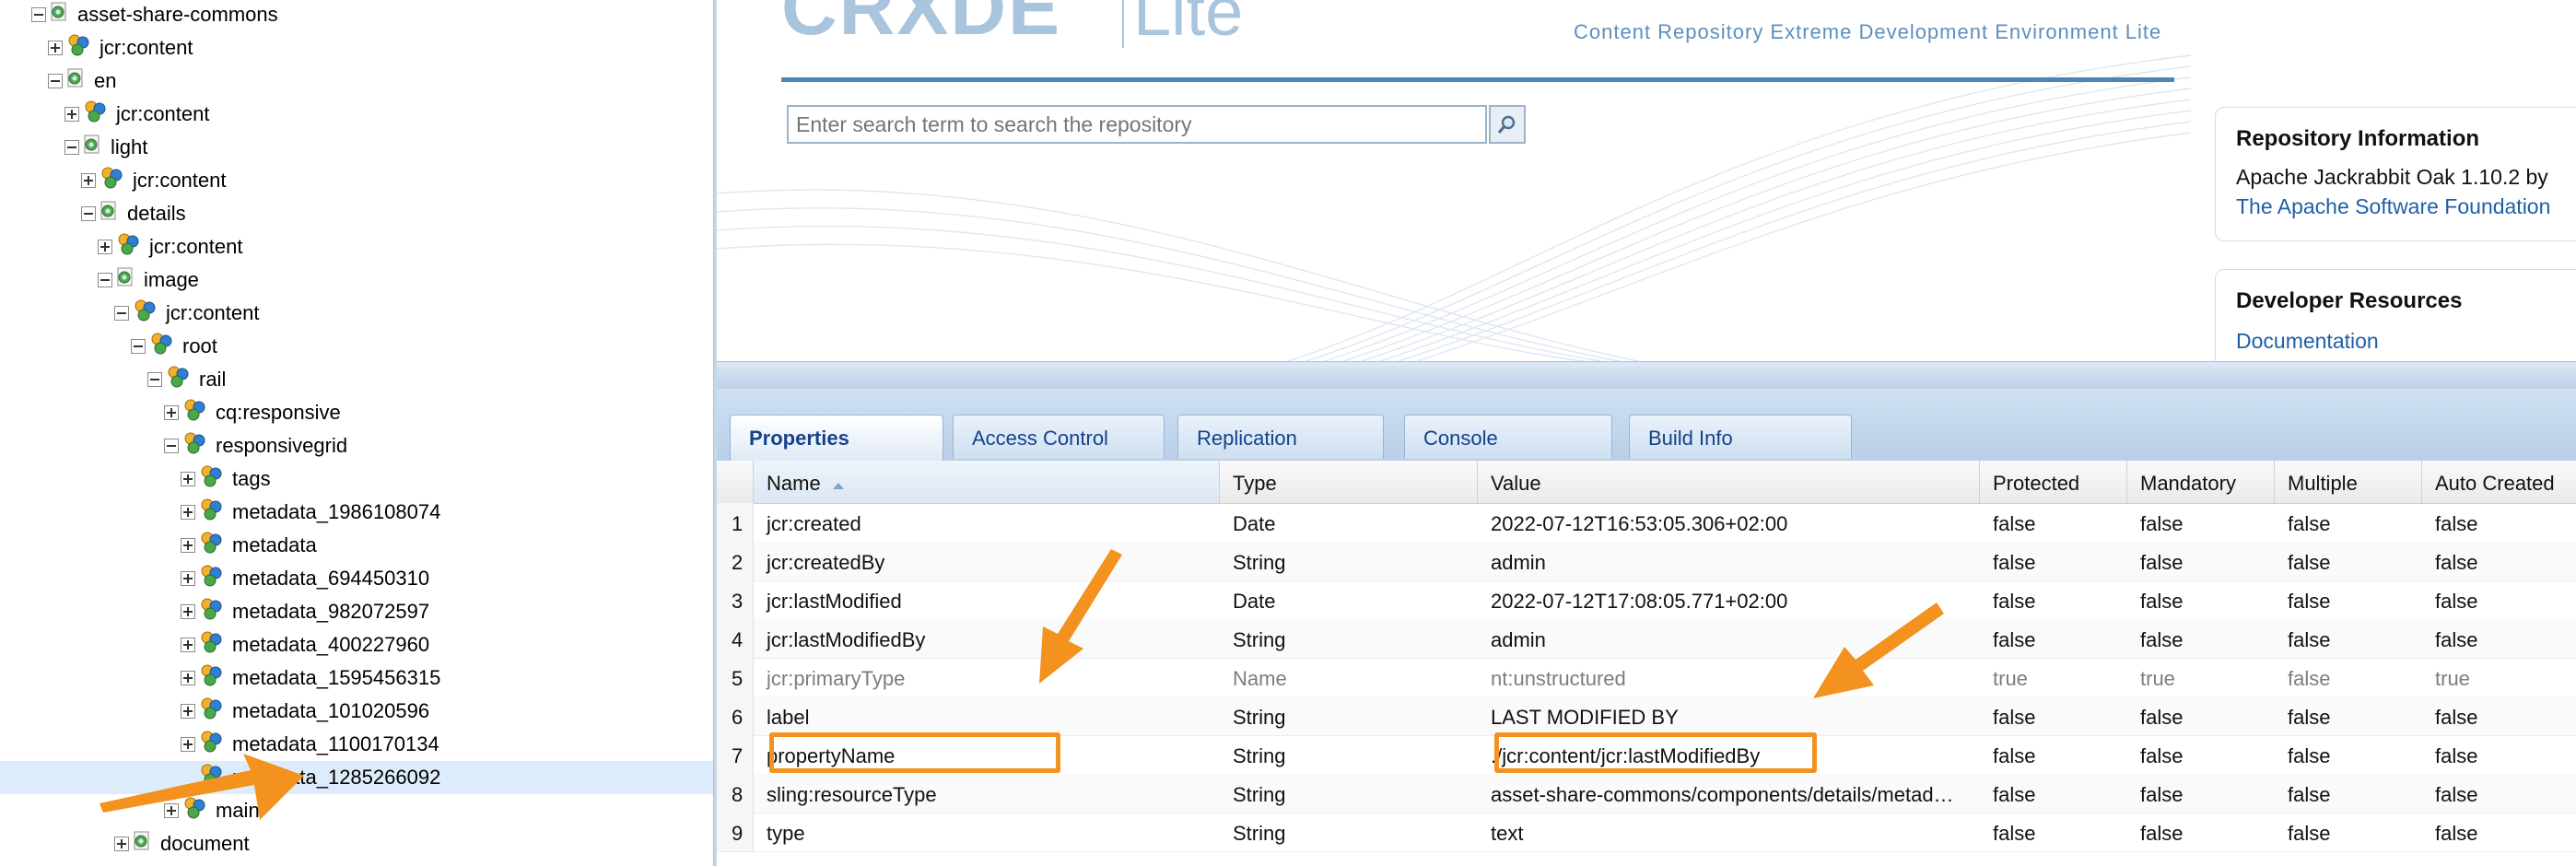 The height and width of the screenshot is (866, 2576). Describe the element at coordinates (2053, 677) in the screenshot. I see `cell-protected: true` at that location.